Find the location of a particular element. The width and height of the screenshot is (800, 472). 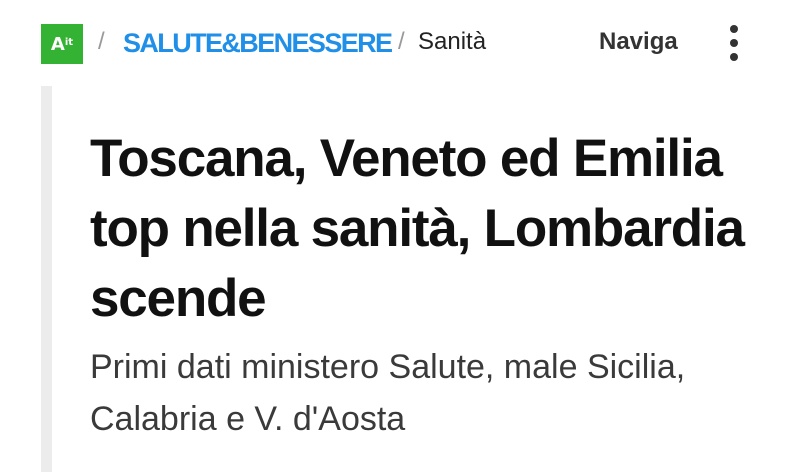

breadcrumb-subsection-link: Sanità is located at coordinates (452, 42).